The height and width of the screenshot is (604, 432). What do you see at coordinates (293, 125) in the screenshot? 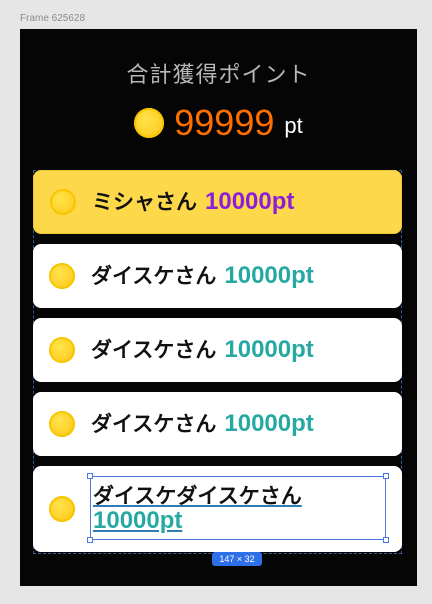
I see `total-points-unit: pt` at bounding box center [293, 125].